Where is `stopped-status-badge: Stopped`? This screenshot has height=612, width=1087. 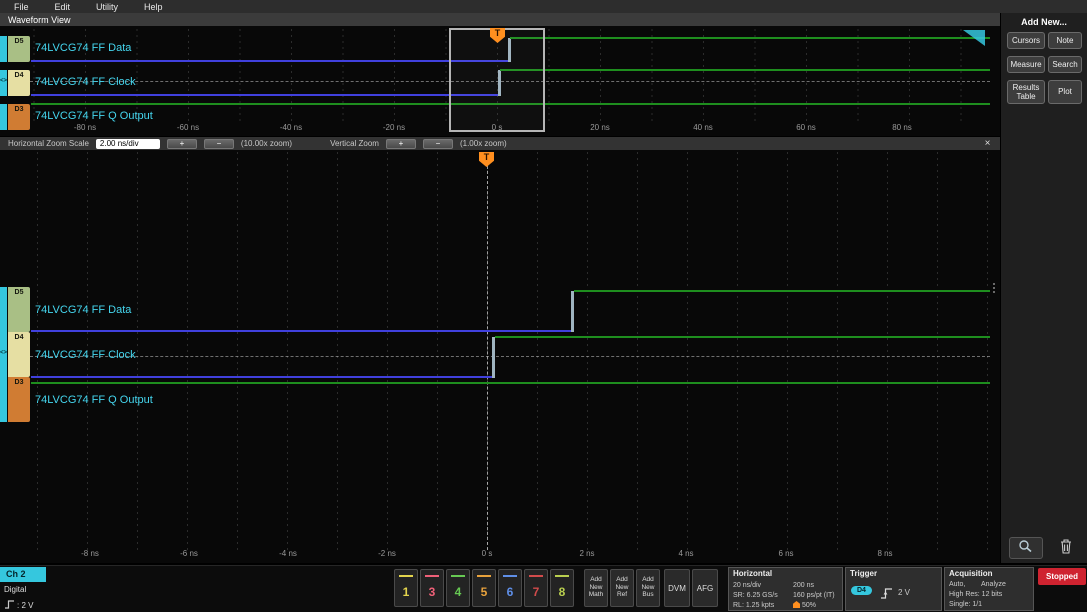
stopped-status-badge: Stopped is located at coordinates (1062, 576).